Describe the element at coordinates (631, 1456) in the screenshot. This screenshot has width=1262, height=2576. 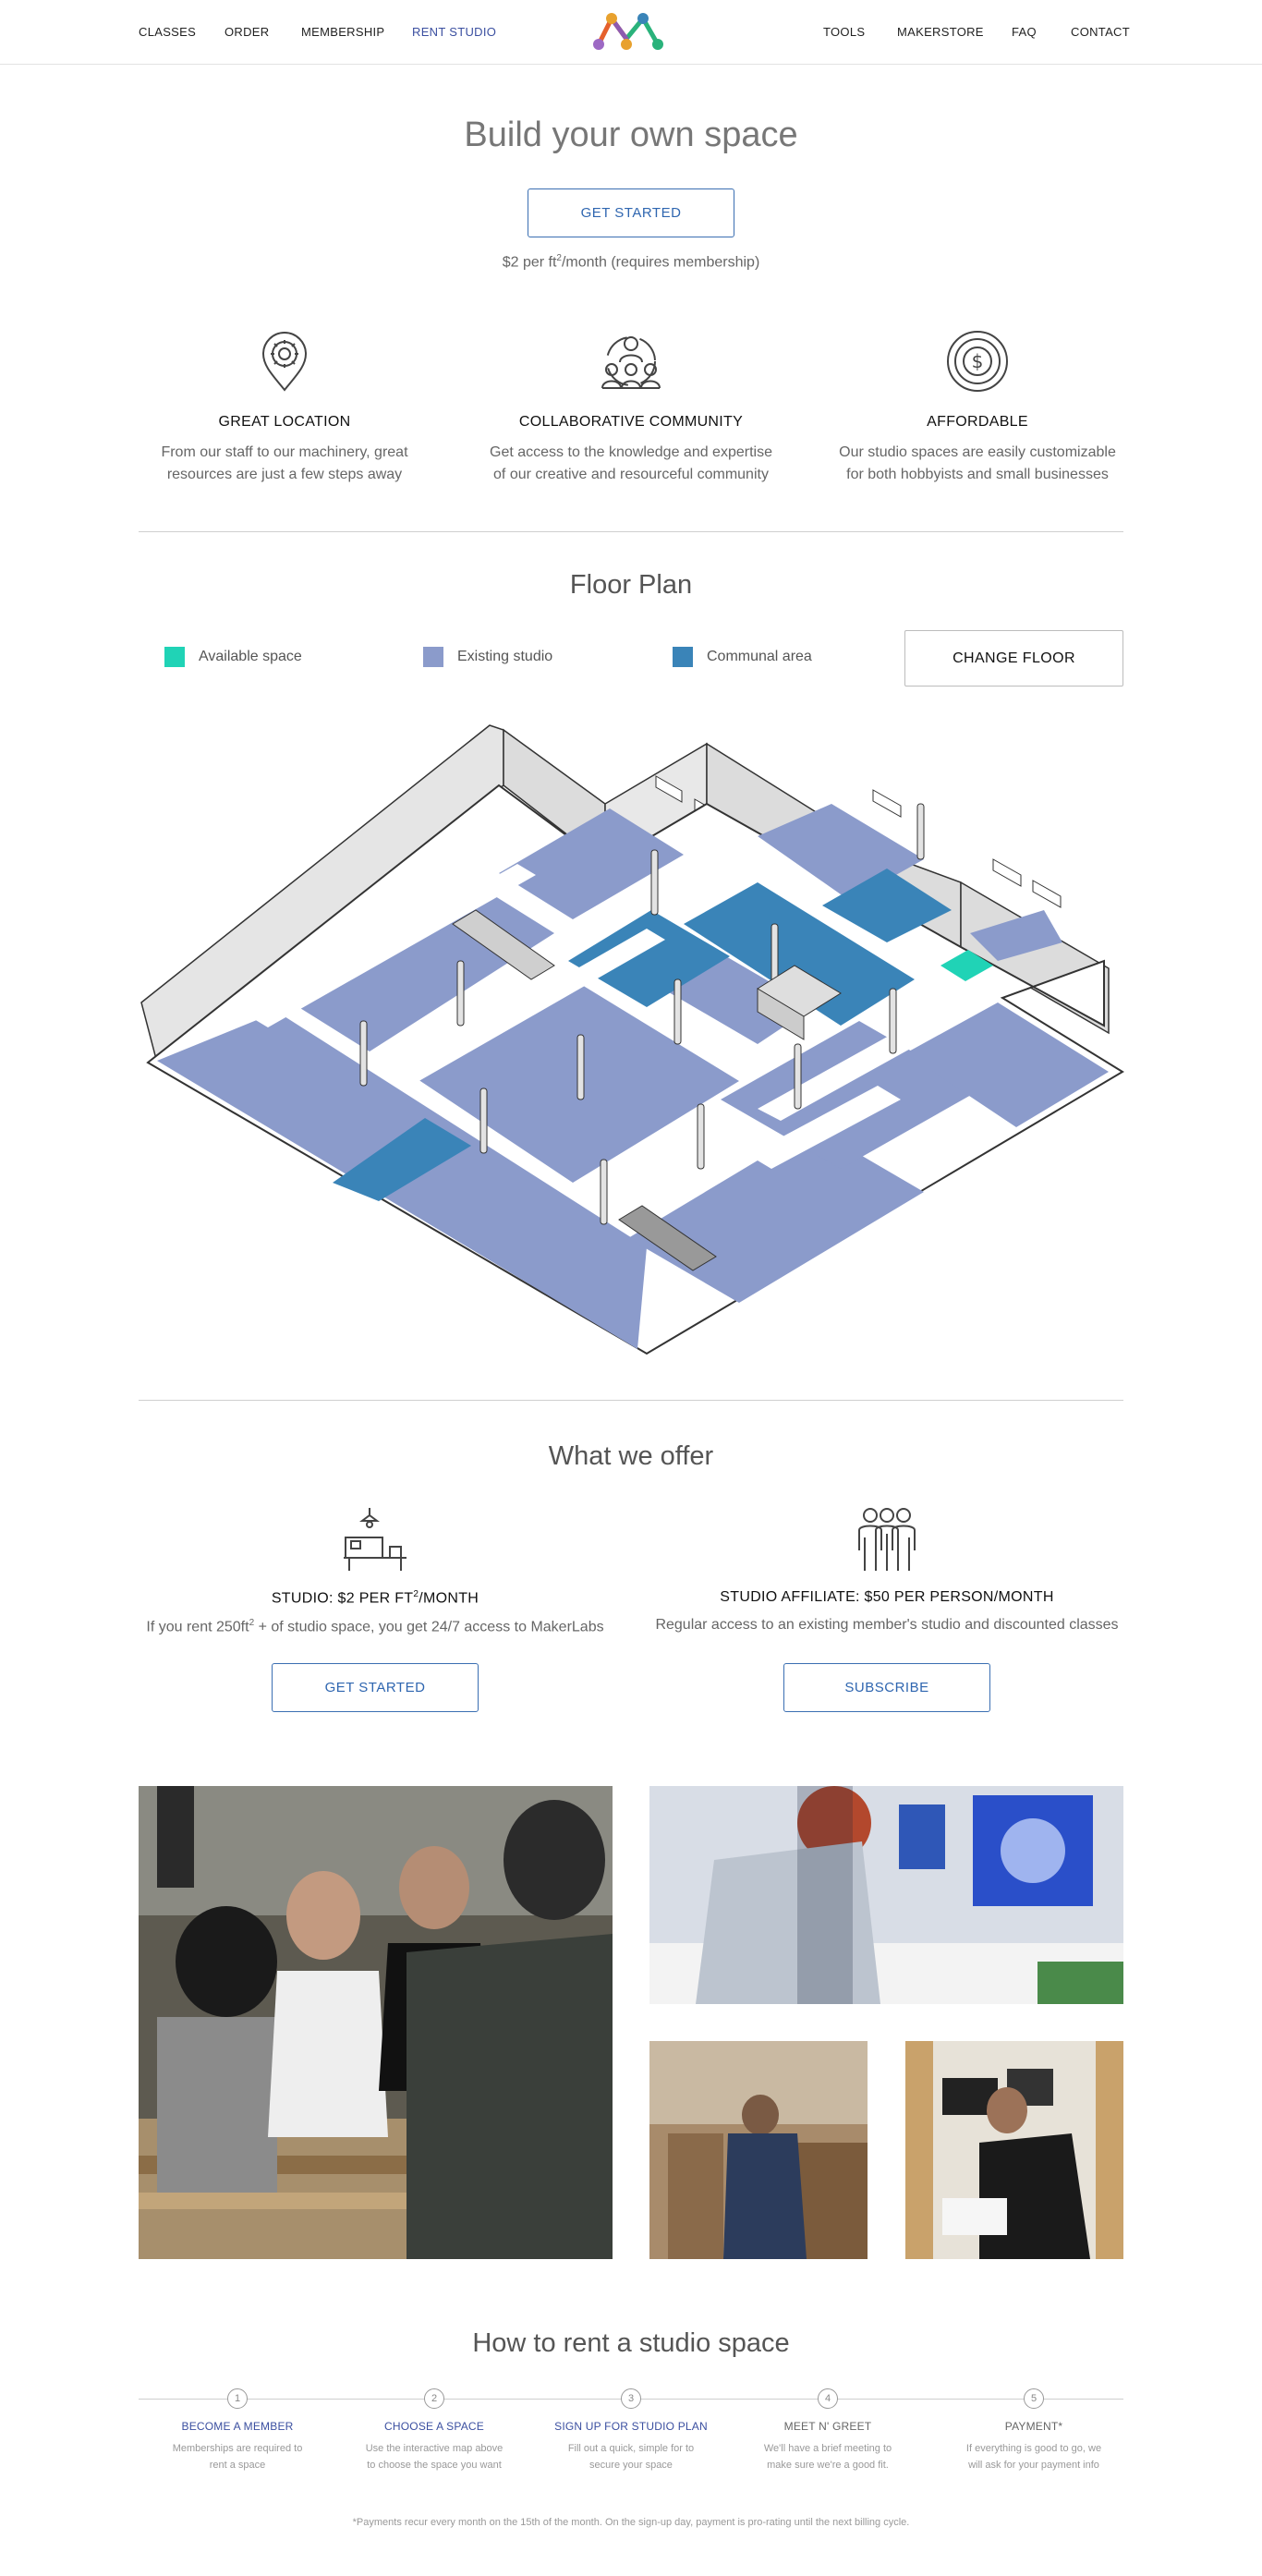
I see `offer-title: What we offer` at that location.